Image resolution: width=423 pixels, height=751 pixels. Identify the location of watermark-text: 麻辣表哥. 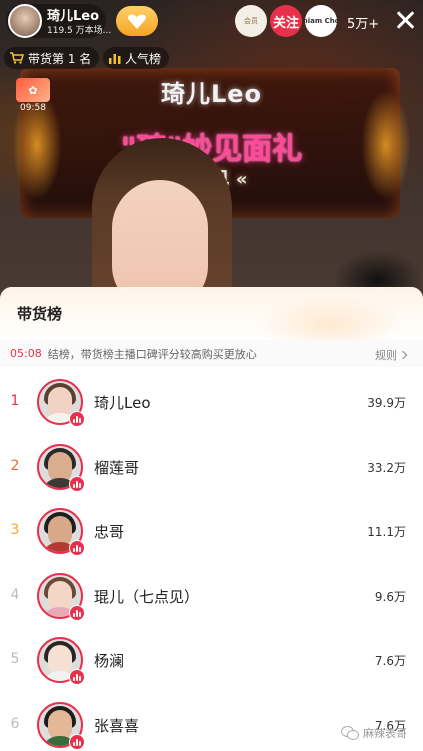
(385, 733).